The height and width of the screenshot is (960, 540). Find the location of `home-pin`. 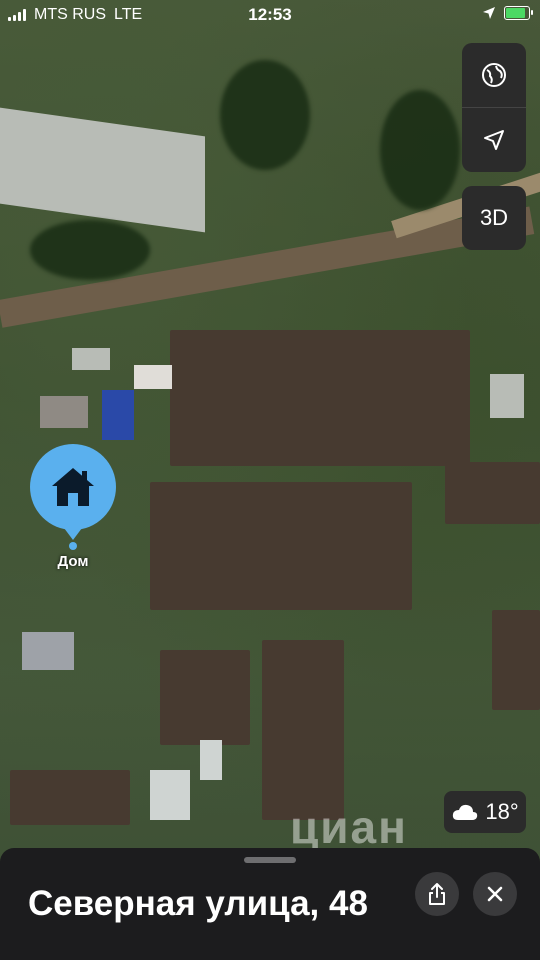

home-pin is located at coordinates (73, 492).